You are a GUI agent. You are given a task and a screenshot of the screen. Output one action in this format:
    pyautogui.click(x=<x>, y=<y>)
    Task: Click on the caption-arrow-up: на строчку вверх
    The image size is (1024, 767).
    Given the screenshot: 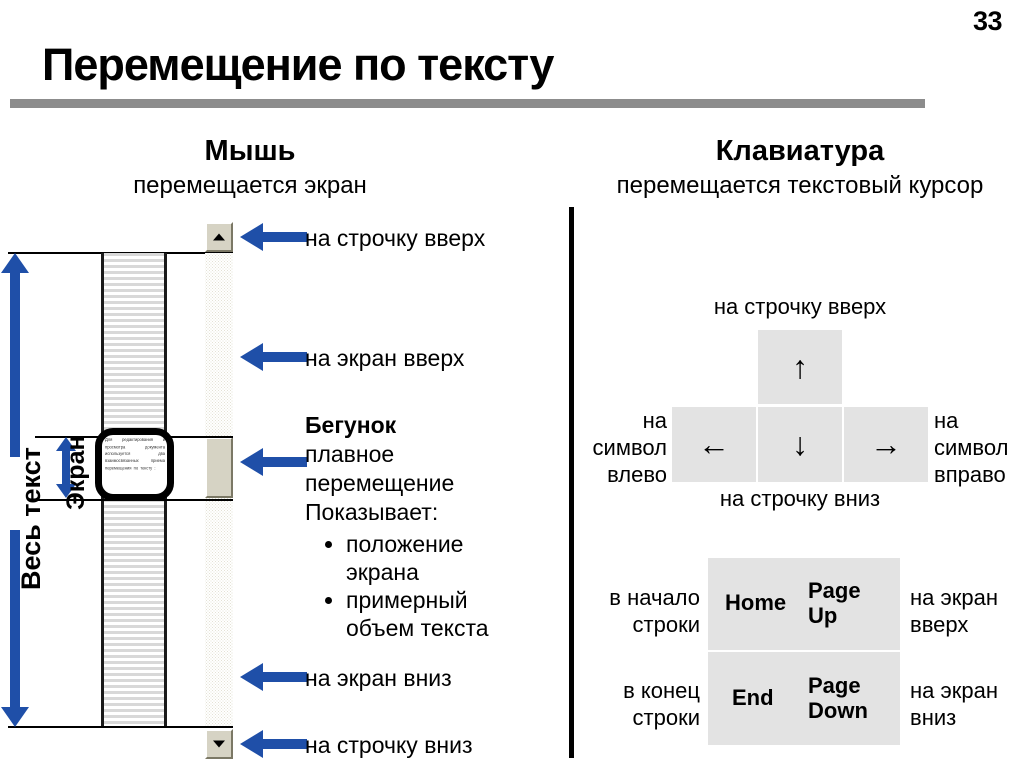 What is the action you would take?
    pyautogui.click(x=800, y=306)
    